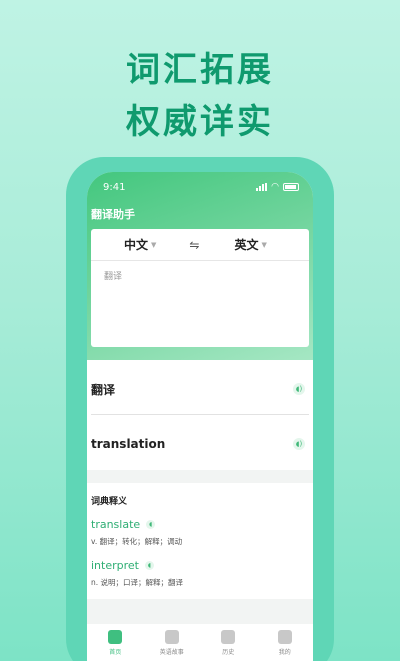 This screenshot has height=661, width=400. What do you see at coordinates (200, 288) in the screenshot?
I see `translation-card: 中文 ▼ ⇋ 英文 ▼ 翻译` at bounding box center [200, 288].